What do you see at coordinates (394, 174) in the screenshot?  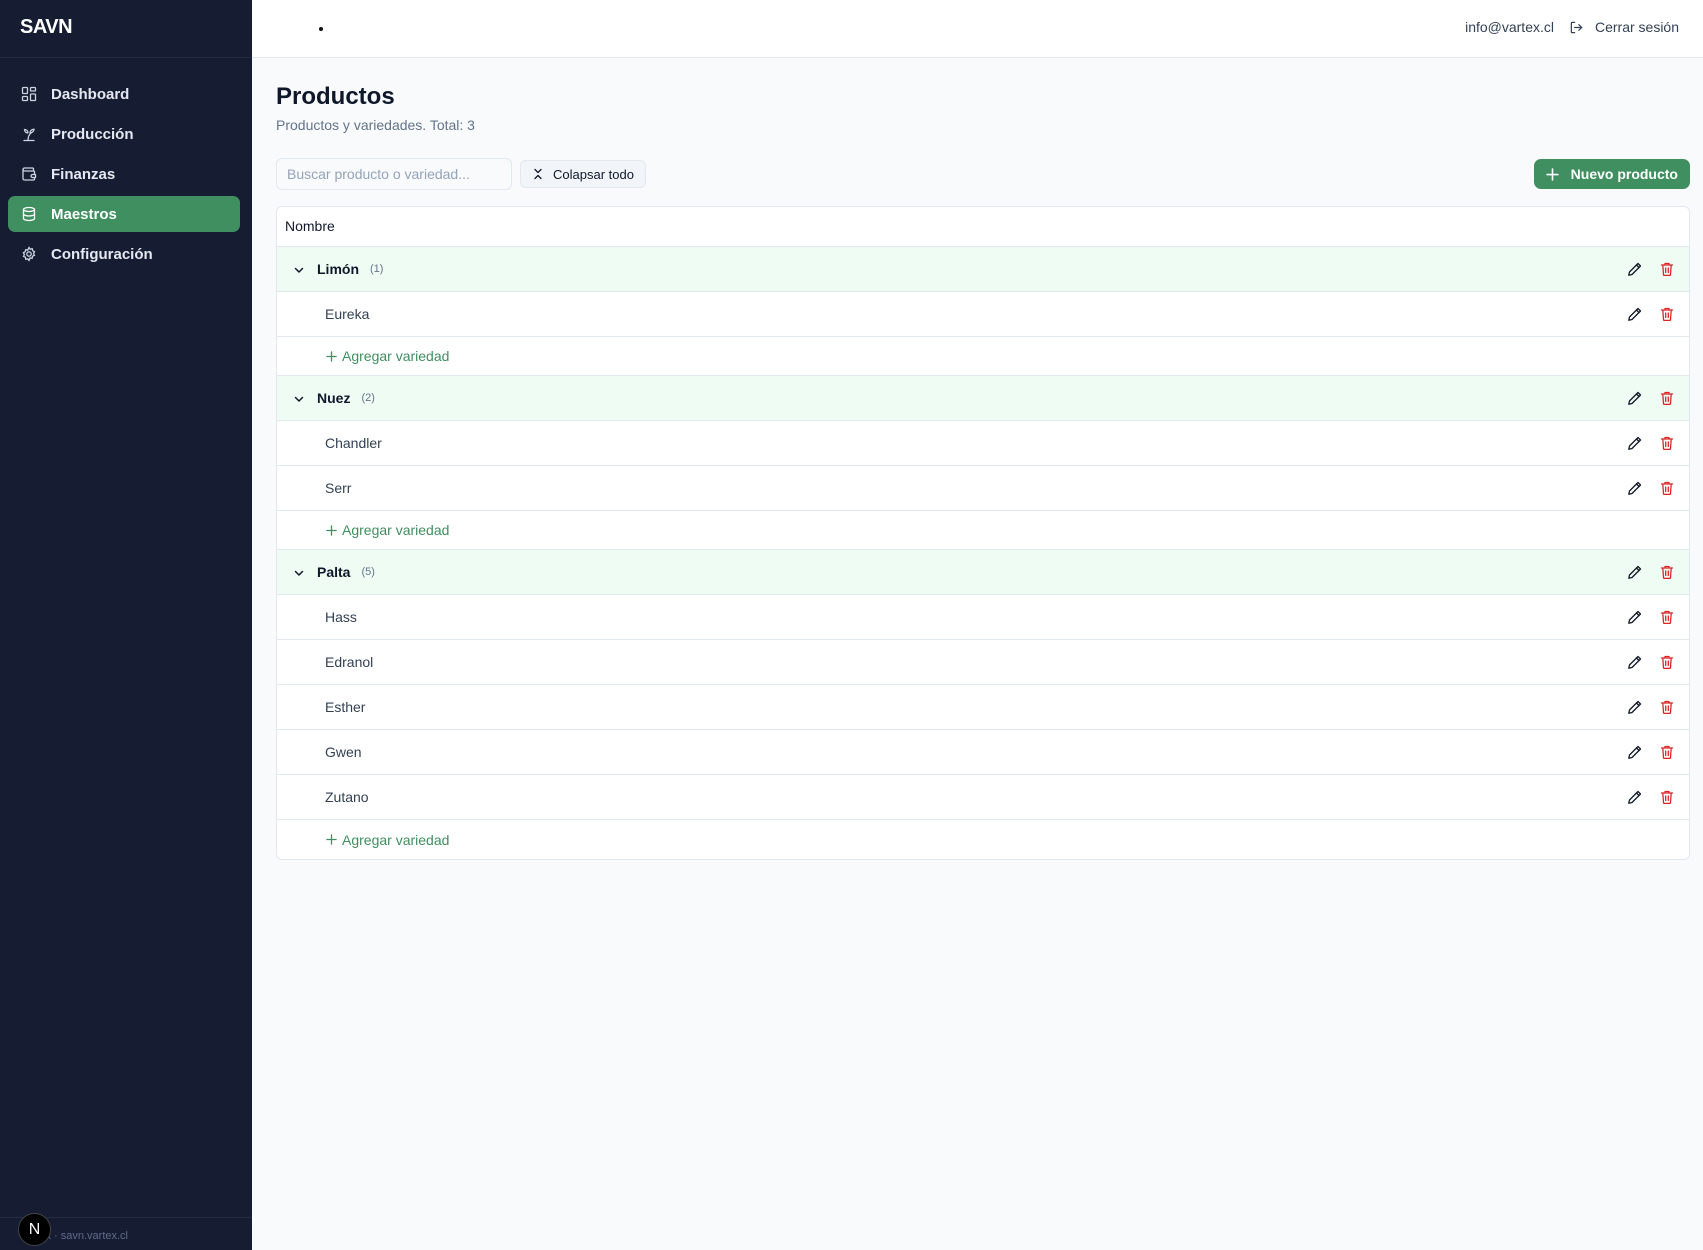 I see `search-input` at bounding box center [394, 174].